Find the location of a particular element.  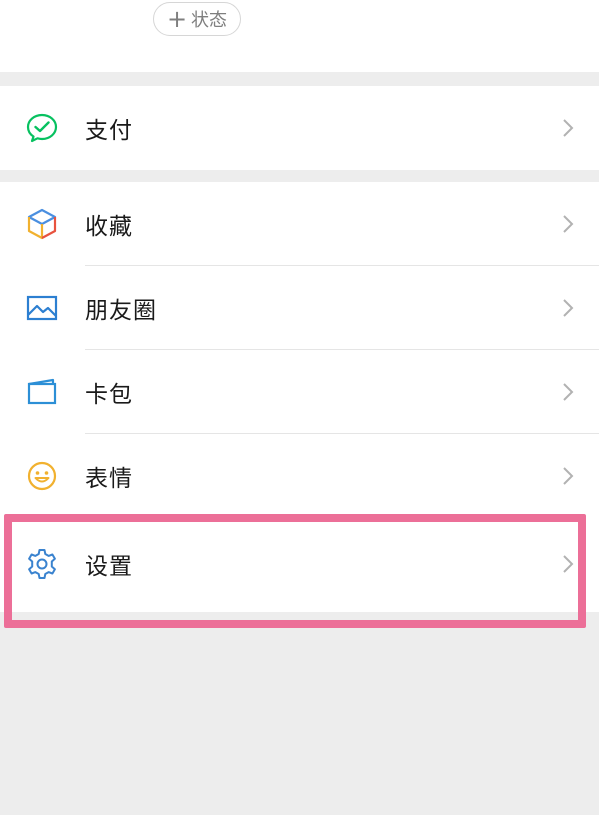

add-status-button: + 状态 is located at coordinates (197, 19).